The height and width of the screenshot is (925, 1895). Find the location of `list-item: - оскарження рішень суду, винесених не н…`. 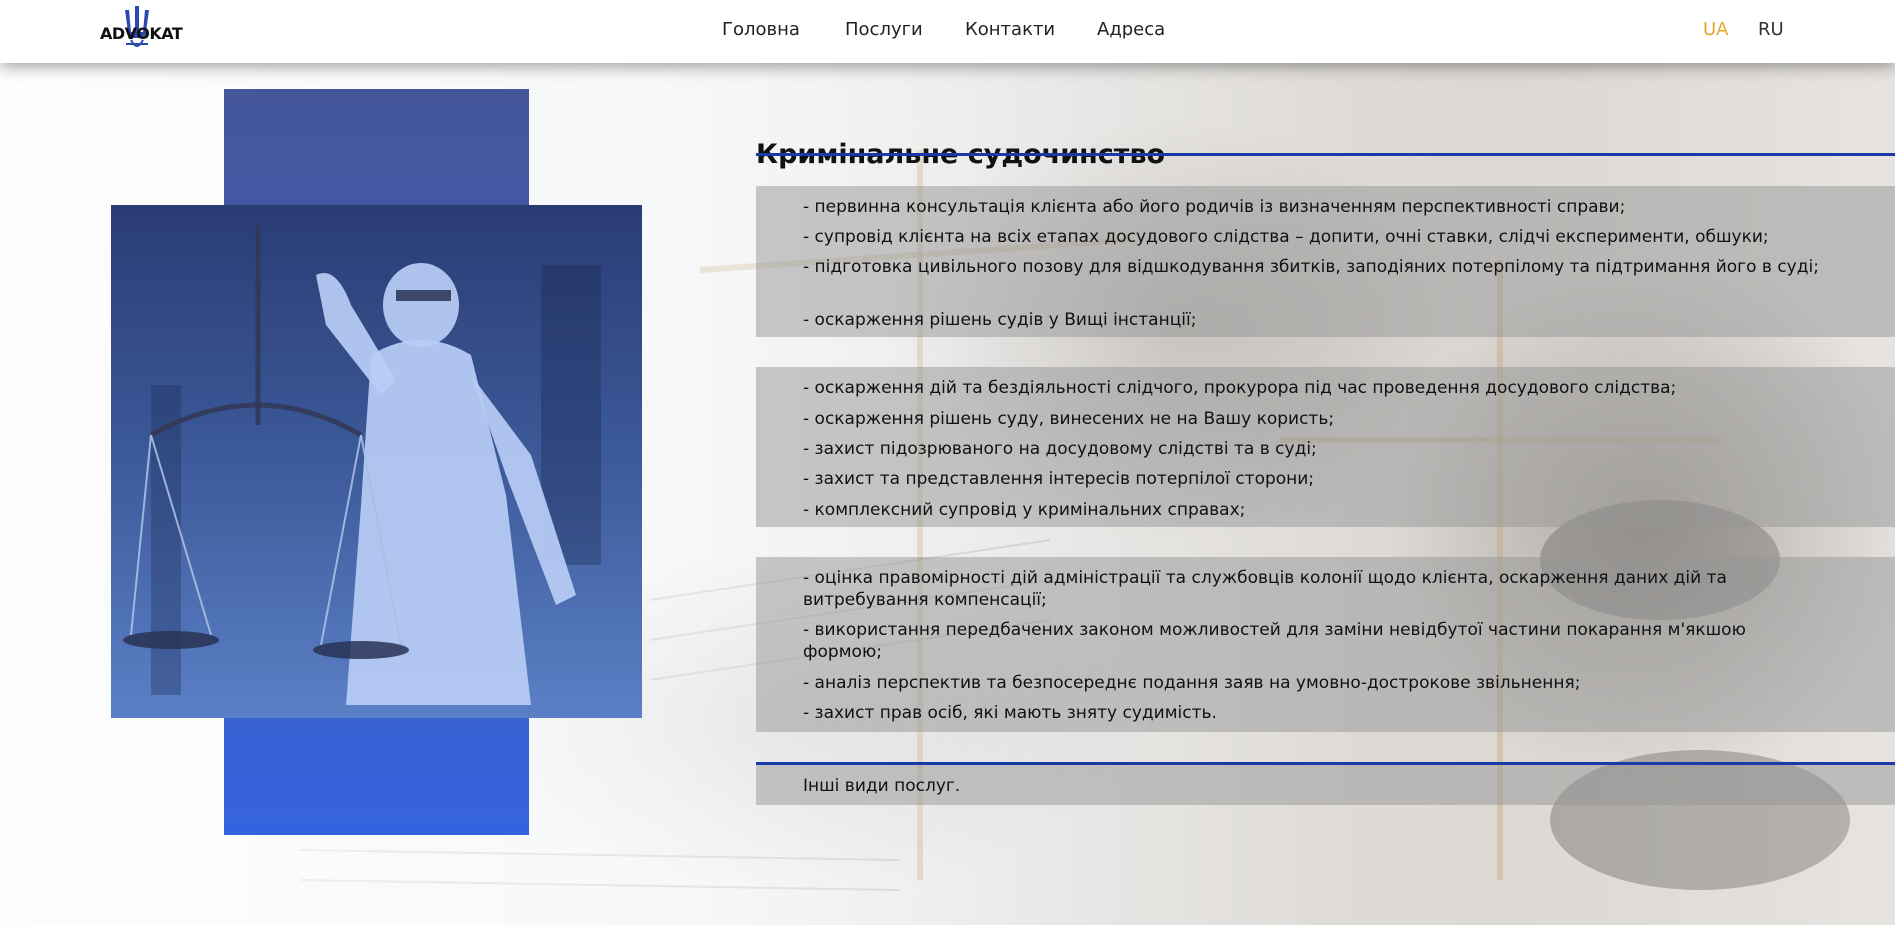

list-item: - оскарження рішень суду, винесених не н… is located at coordinates (1069, 419).